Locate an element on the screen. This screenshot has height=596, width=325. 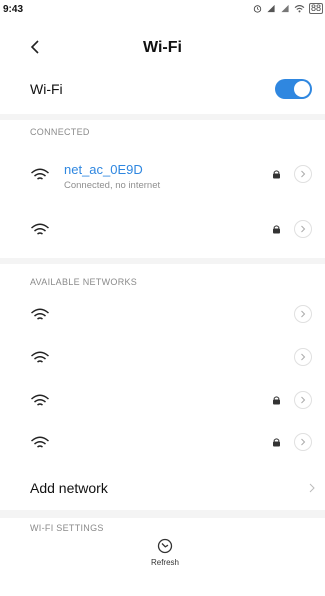
status-time: 9:43 is located at coordinates (13, 9).